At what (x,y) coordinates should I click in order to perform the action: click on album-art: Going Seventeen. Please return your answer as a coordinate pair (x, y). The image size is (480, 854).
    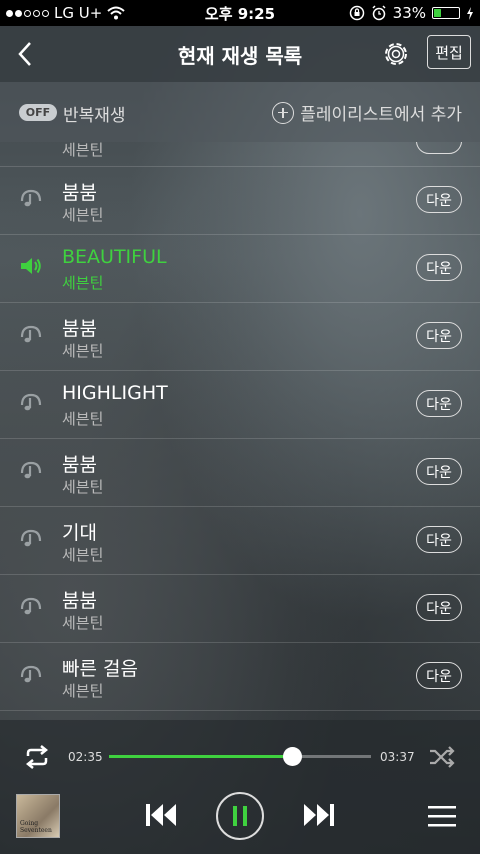
    Looking at the image, I should click on (38, 816).